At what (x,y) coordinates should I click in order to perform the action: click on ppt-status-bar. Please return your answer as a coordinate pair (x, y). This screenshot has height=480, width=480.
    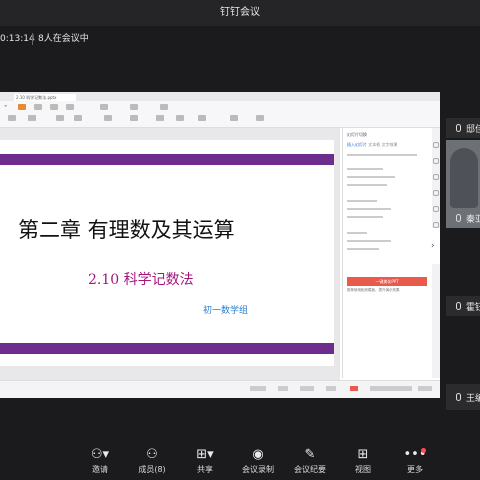
    Looking at the image, I should click on (220, 389).